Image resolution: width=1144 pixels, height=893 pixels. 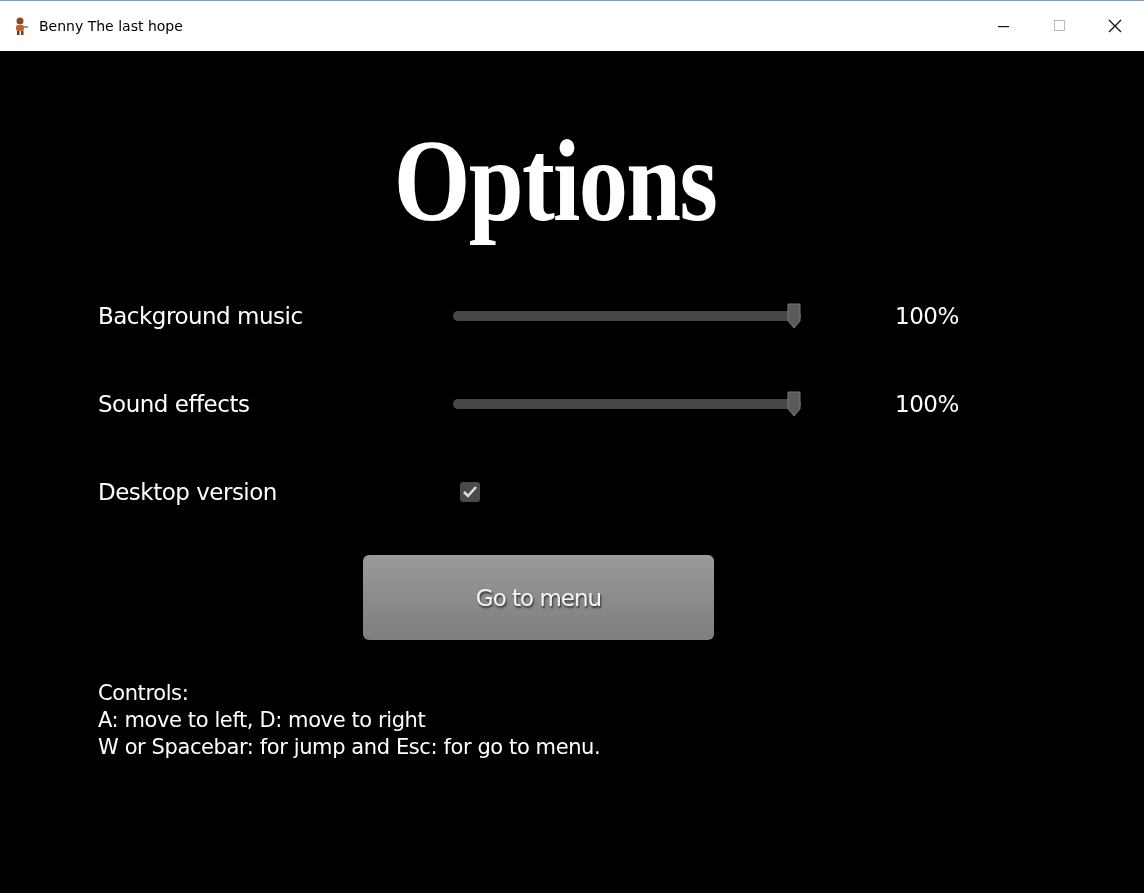 What do you see at coordinates (350, 747) in the screenshot?
I see `help-text: W or Spacebar: for jump and Esc: for go to menu.` at bounding box center [350, 747].